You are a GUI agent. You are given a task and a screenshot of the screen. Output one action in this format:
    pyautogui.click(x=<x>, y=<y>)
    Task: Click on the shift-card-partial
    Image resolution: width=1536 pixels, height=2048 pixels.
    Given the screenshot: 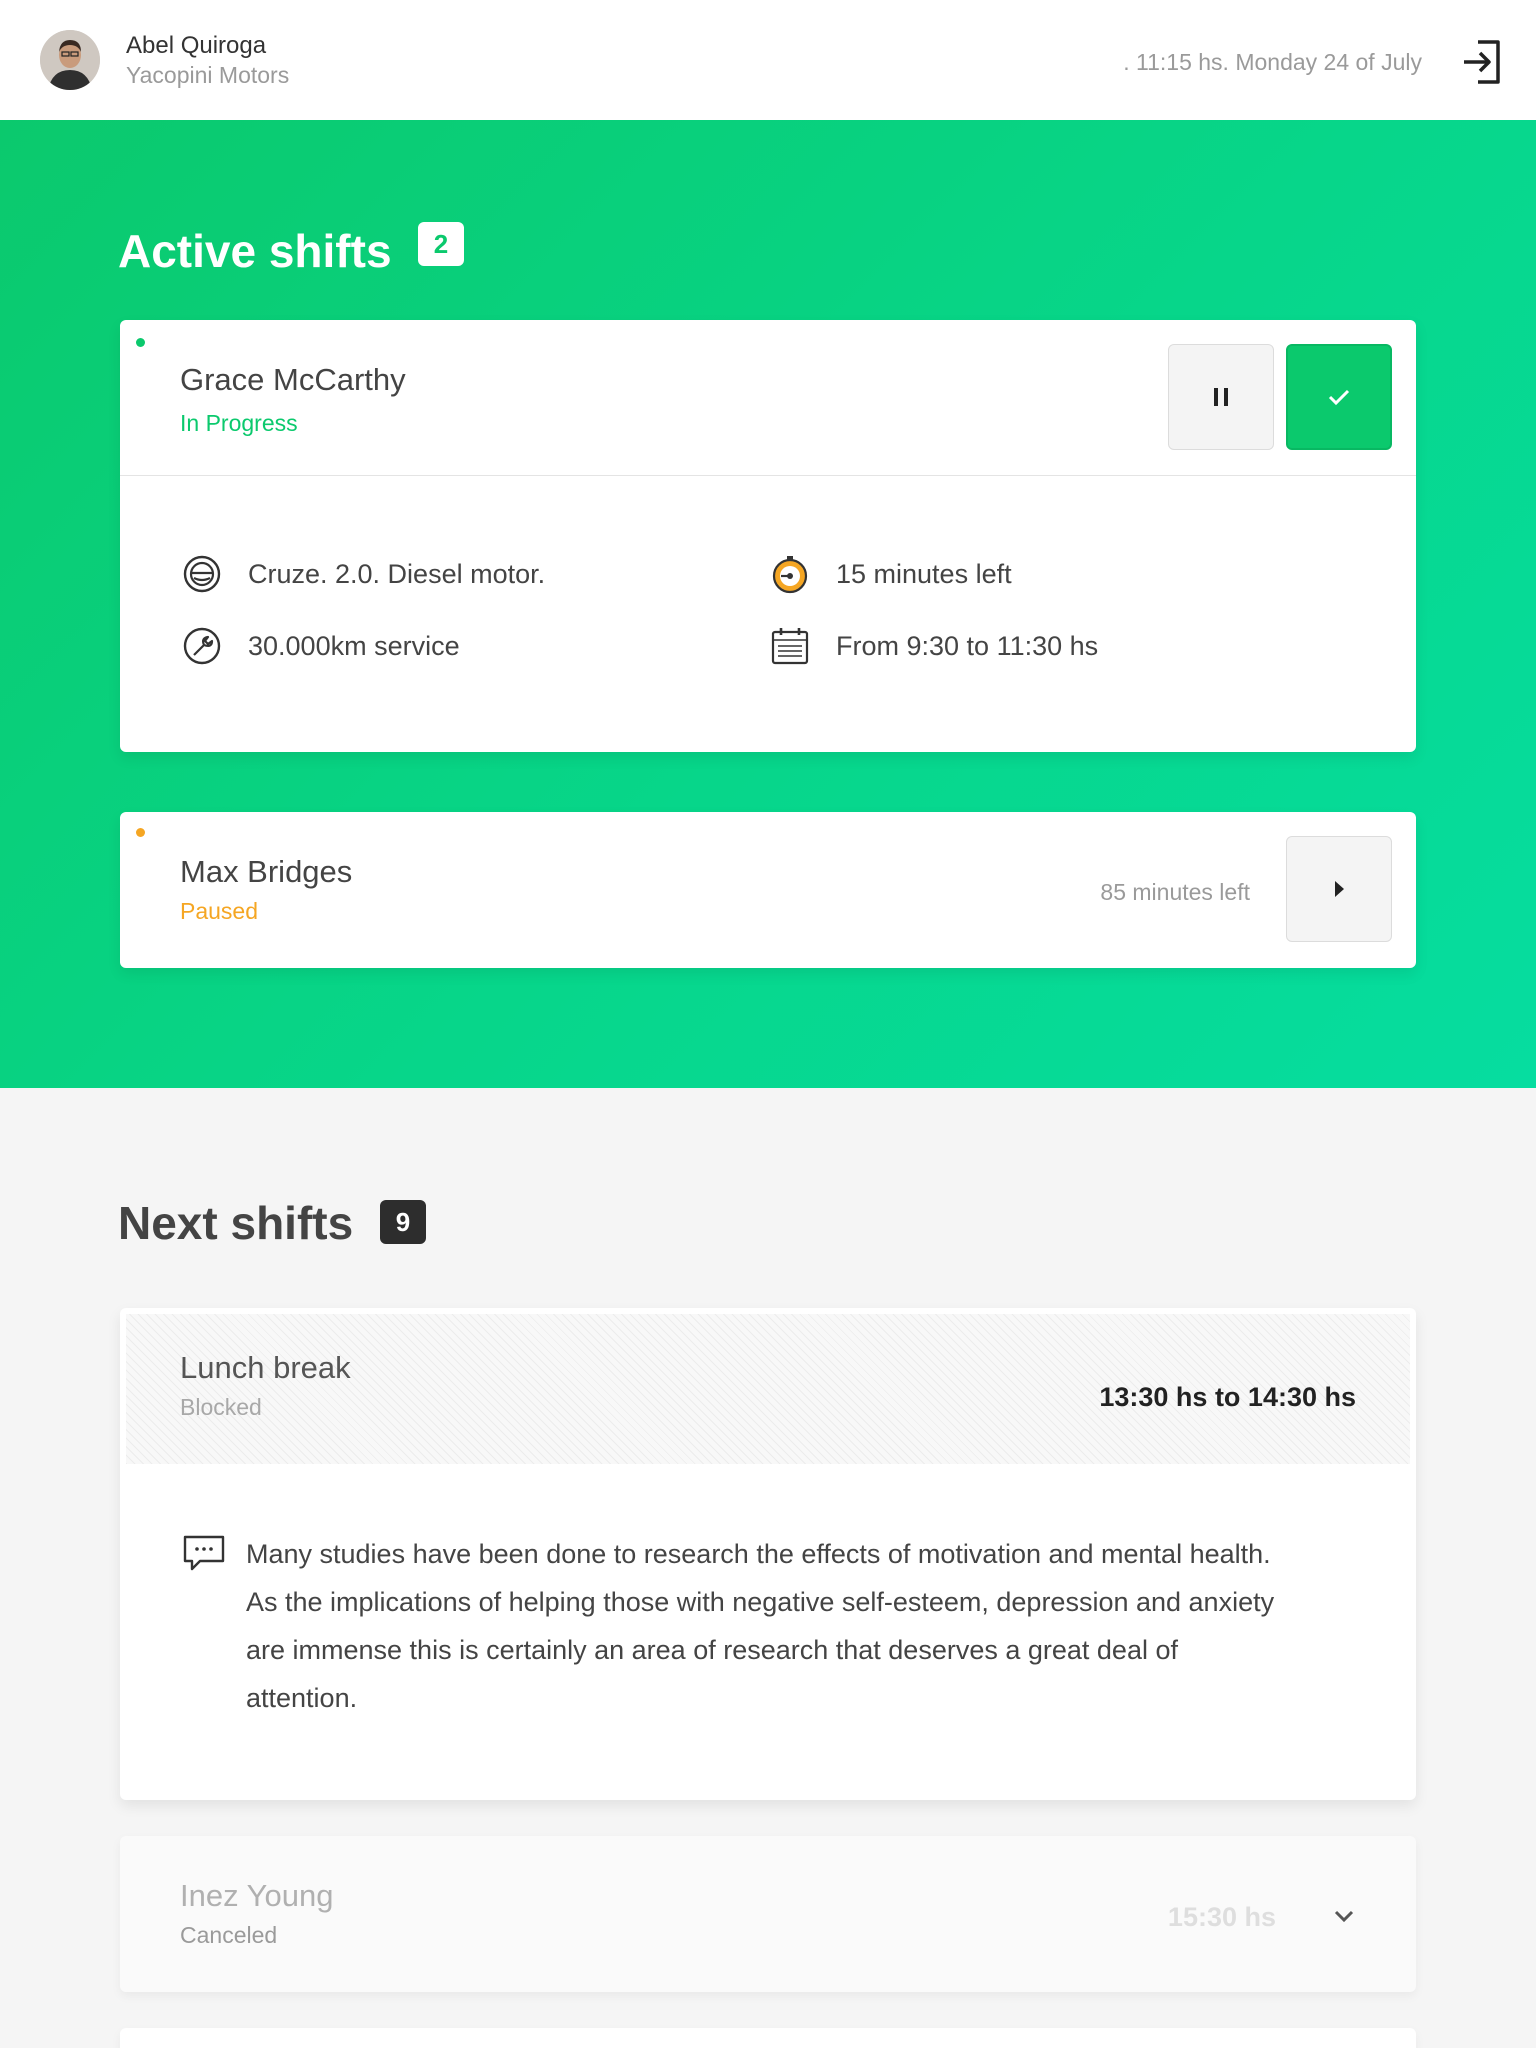 What is the action you would take?
    pyautogui.click(x=768, y=2038)
    